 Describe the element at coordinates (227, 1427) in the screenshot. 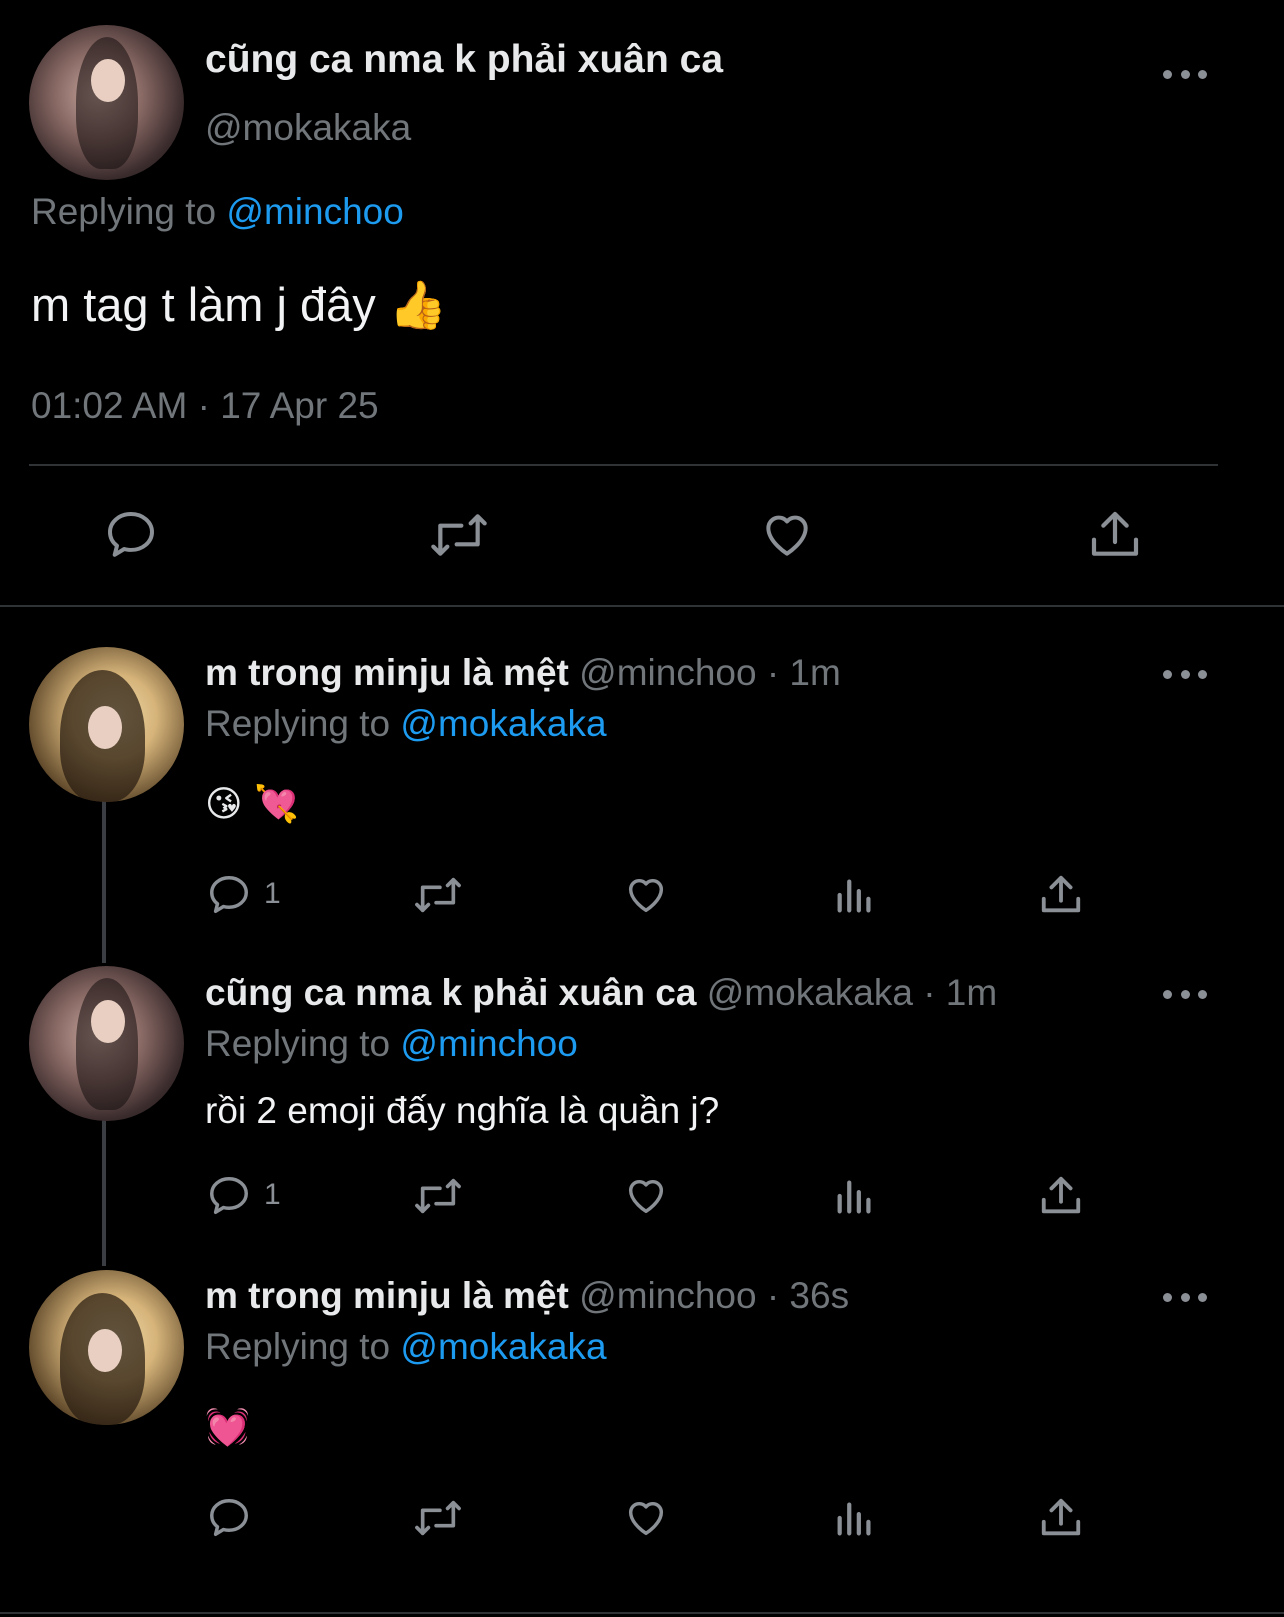

I see `reply-3-emoji-text: 💓` at that location.